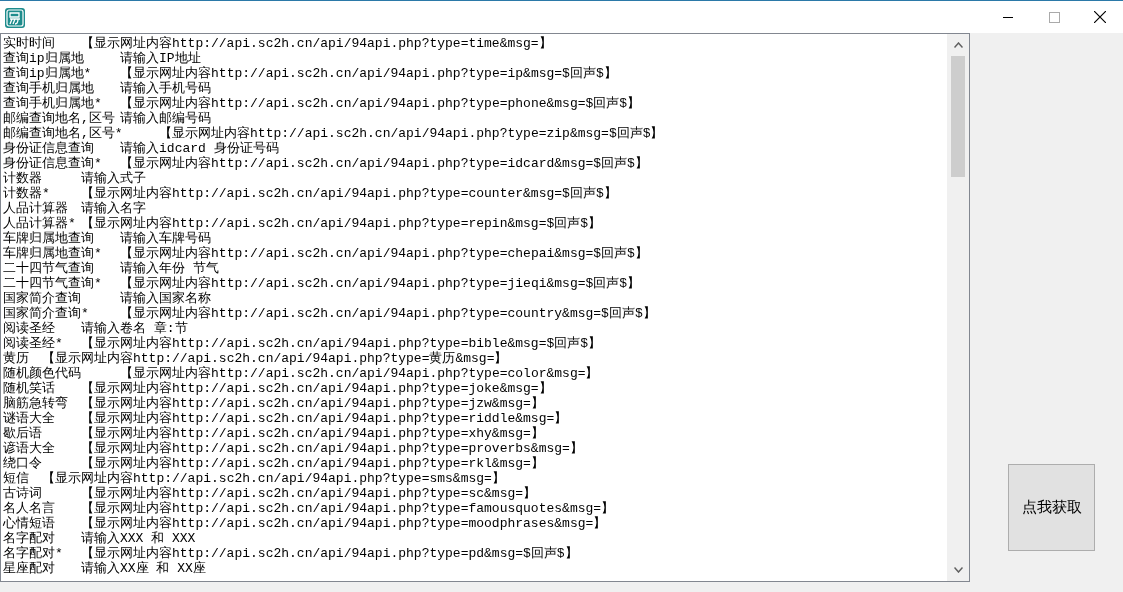  I want to click on text-line: 计数器* 【显示网址内容http://api.sc2h.cn/api/94api.php?type=counter&msg=$回声$】, so click(310, 193).